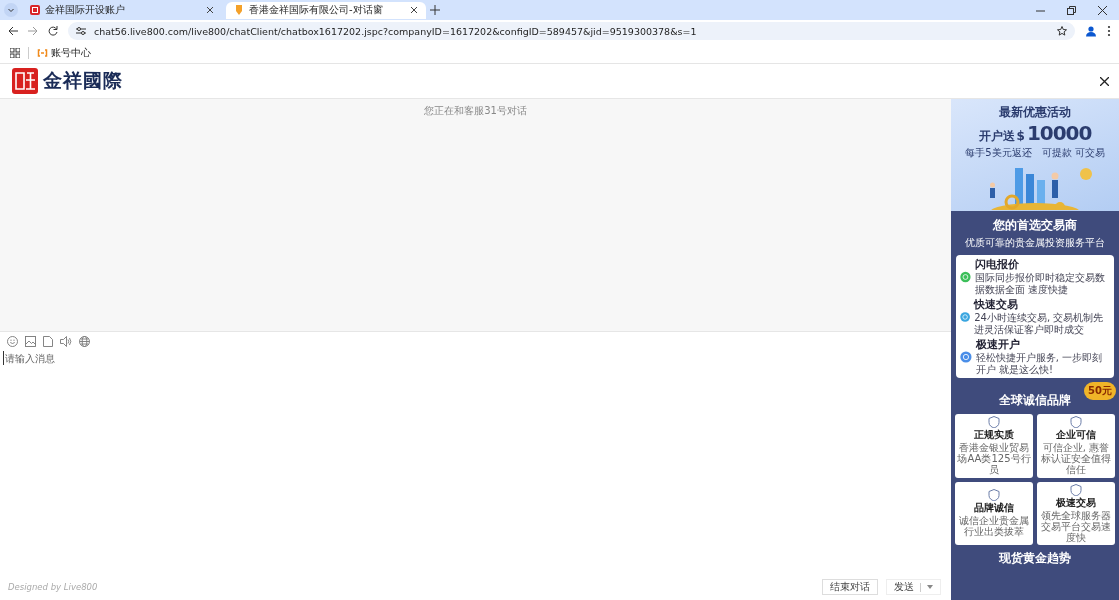 The image size is (1119, 600). I want to click on back-icon, so click(13, 31).